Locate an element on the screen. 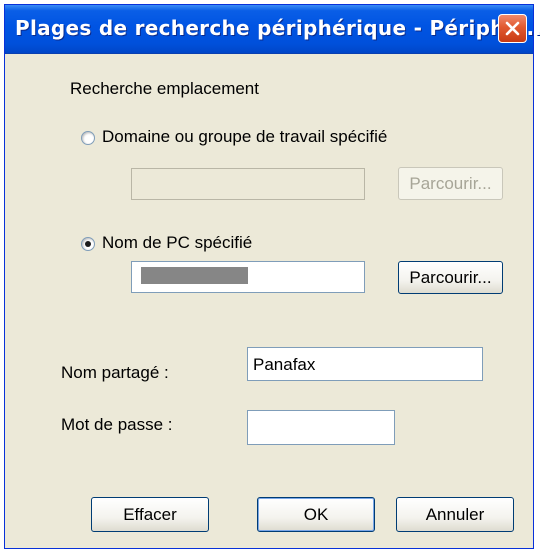  close-button is located at coordinates (512, 28).